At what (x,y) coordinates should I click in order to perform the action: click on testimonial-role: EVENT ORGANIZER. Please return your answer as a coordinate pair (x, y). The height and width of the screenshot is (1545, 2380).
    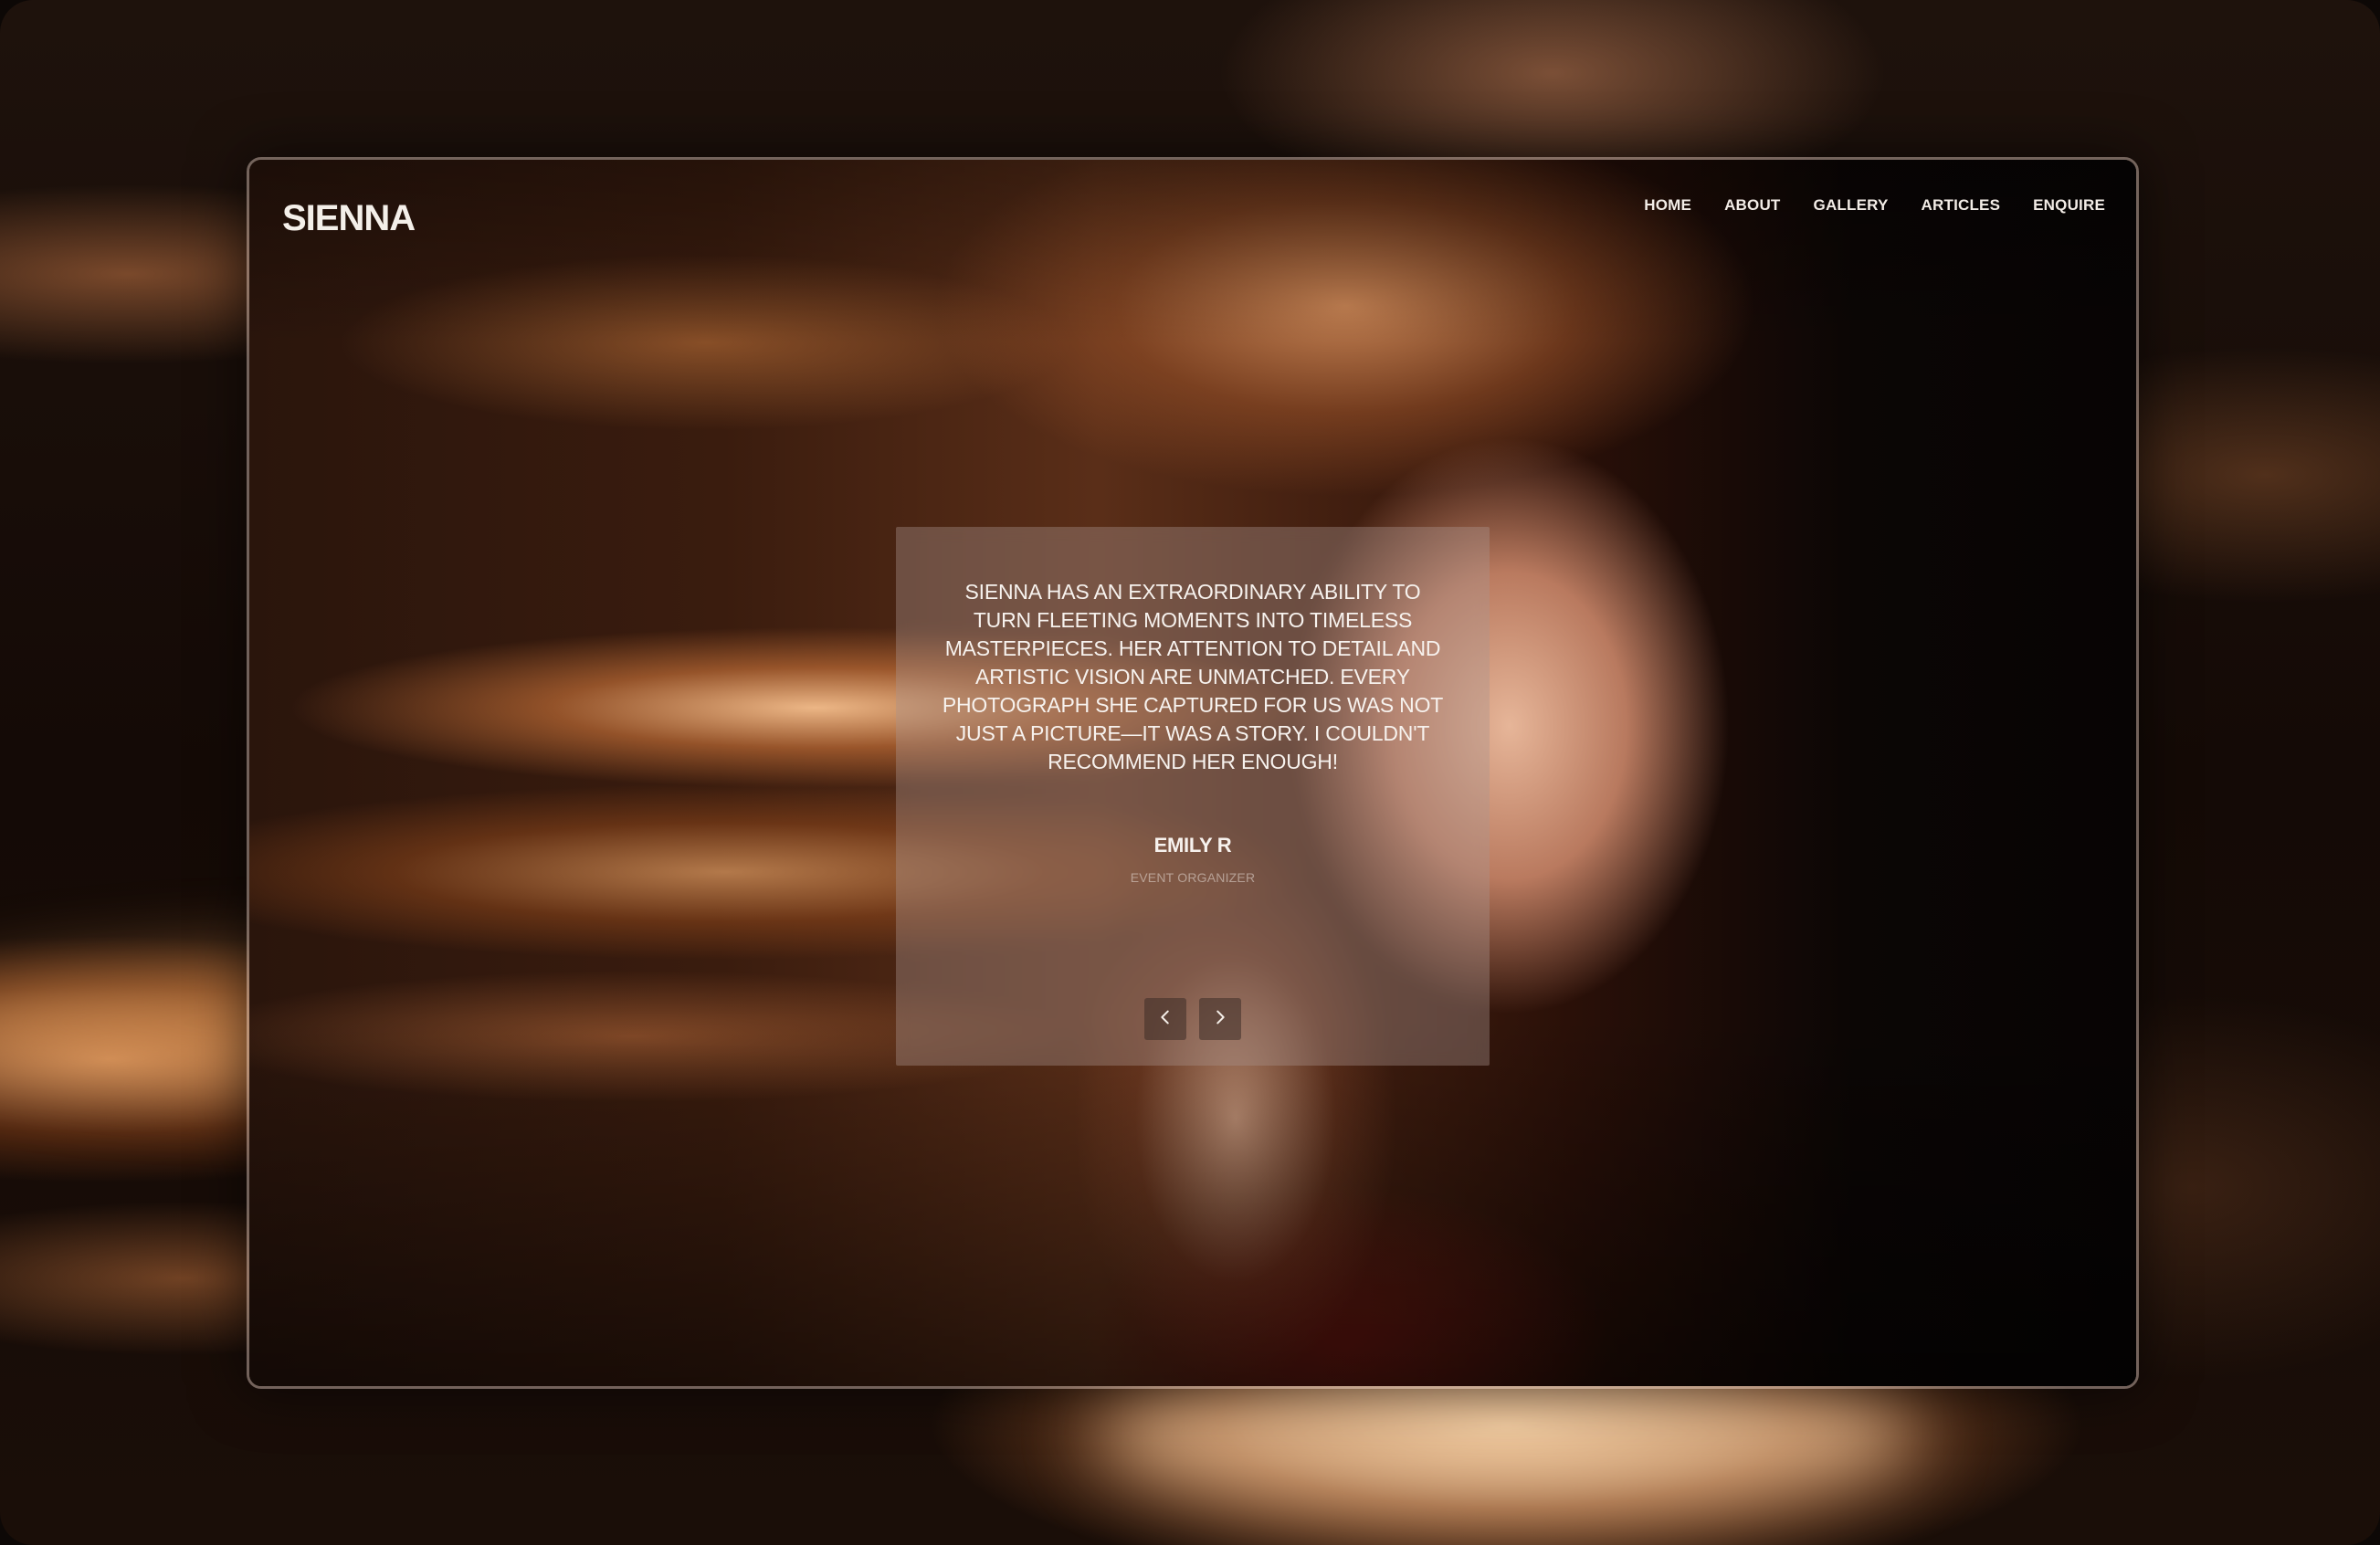
    Looking at the image, I should click on (1193, 878).